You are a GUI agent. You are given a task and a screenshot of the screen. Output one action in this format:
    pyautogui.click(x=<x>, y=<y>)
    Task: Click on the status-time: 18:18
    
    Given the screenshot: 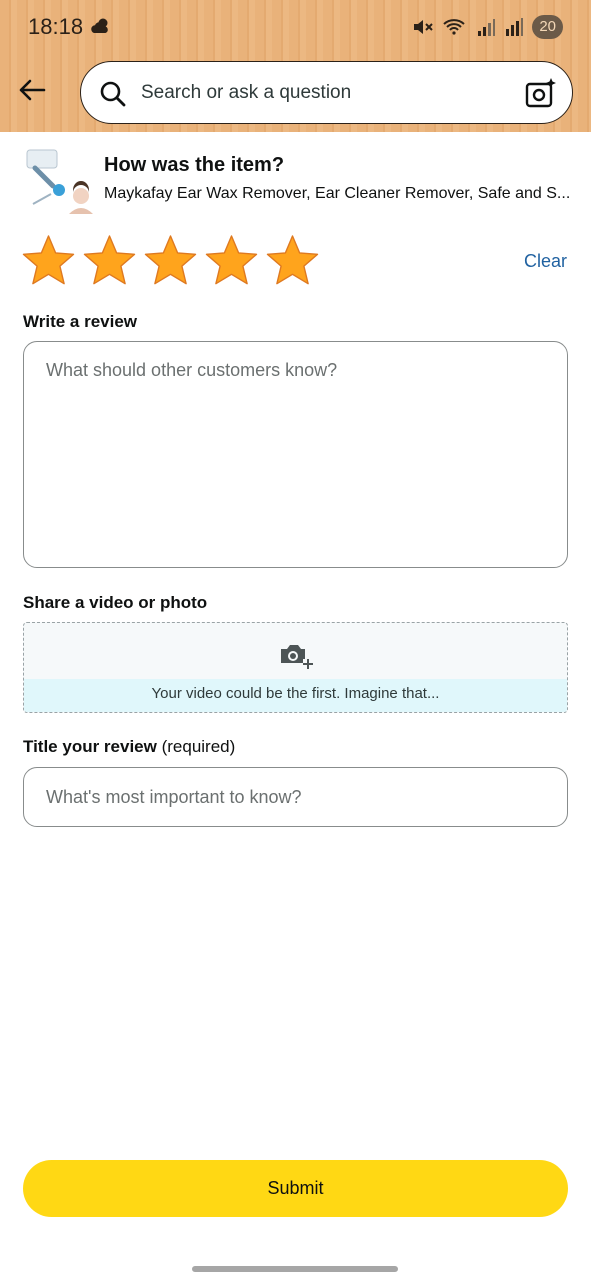 What is the action you would take?
    pyautogui.click(x=56, y=26)
    